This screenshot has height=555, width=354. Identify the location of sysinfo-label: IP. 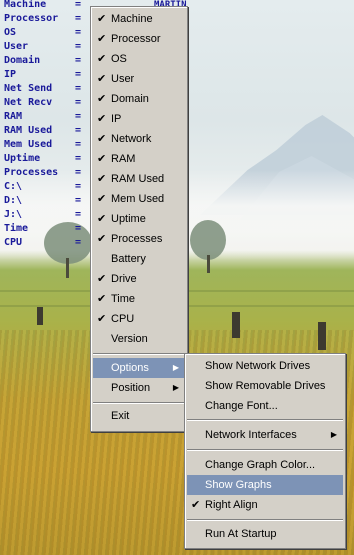
(10, 74).